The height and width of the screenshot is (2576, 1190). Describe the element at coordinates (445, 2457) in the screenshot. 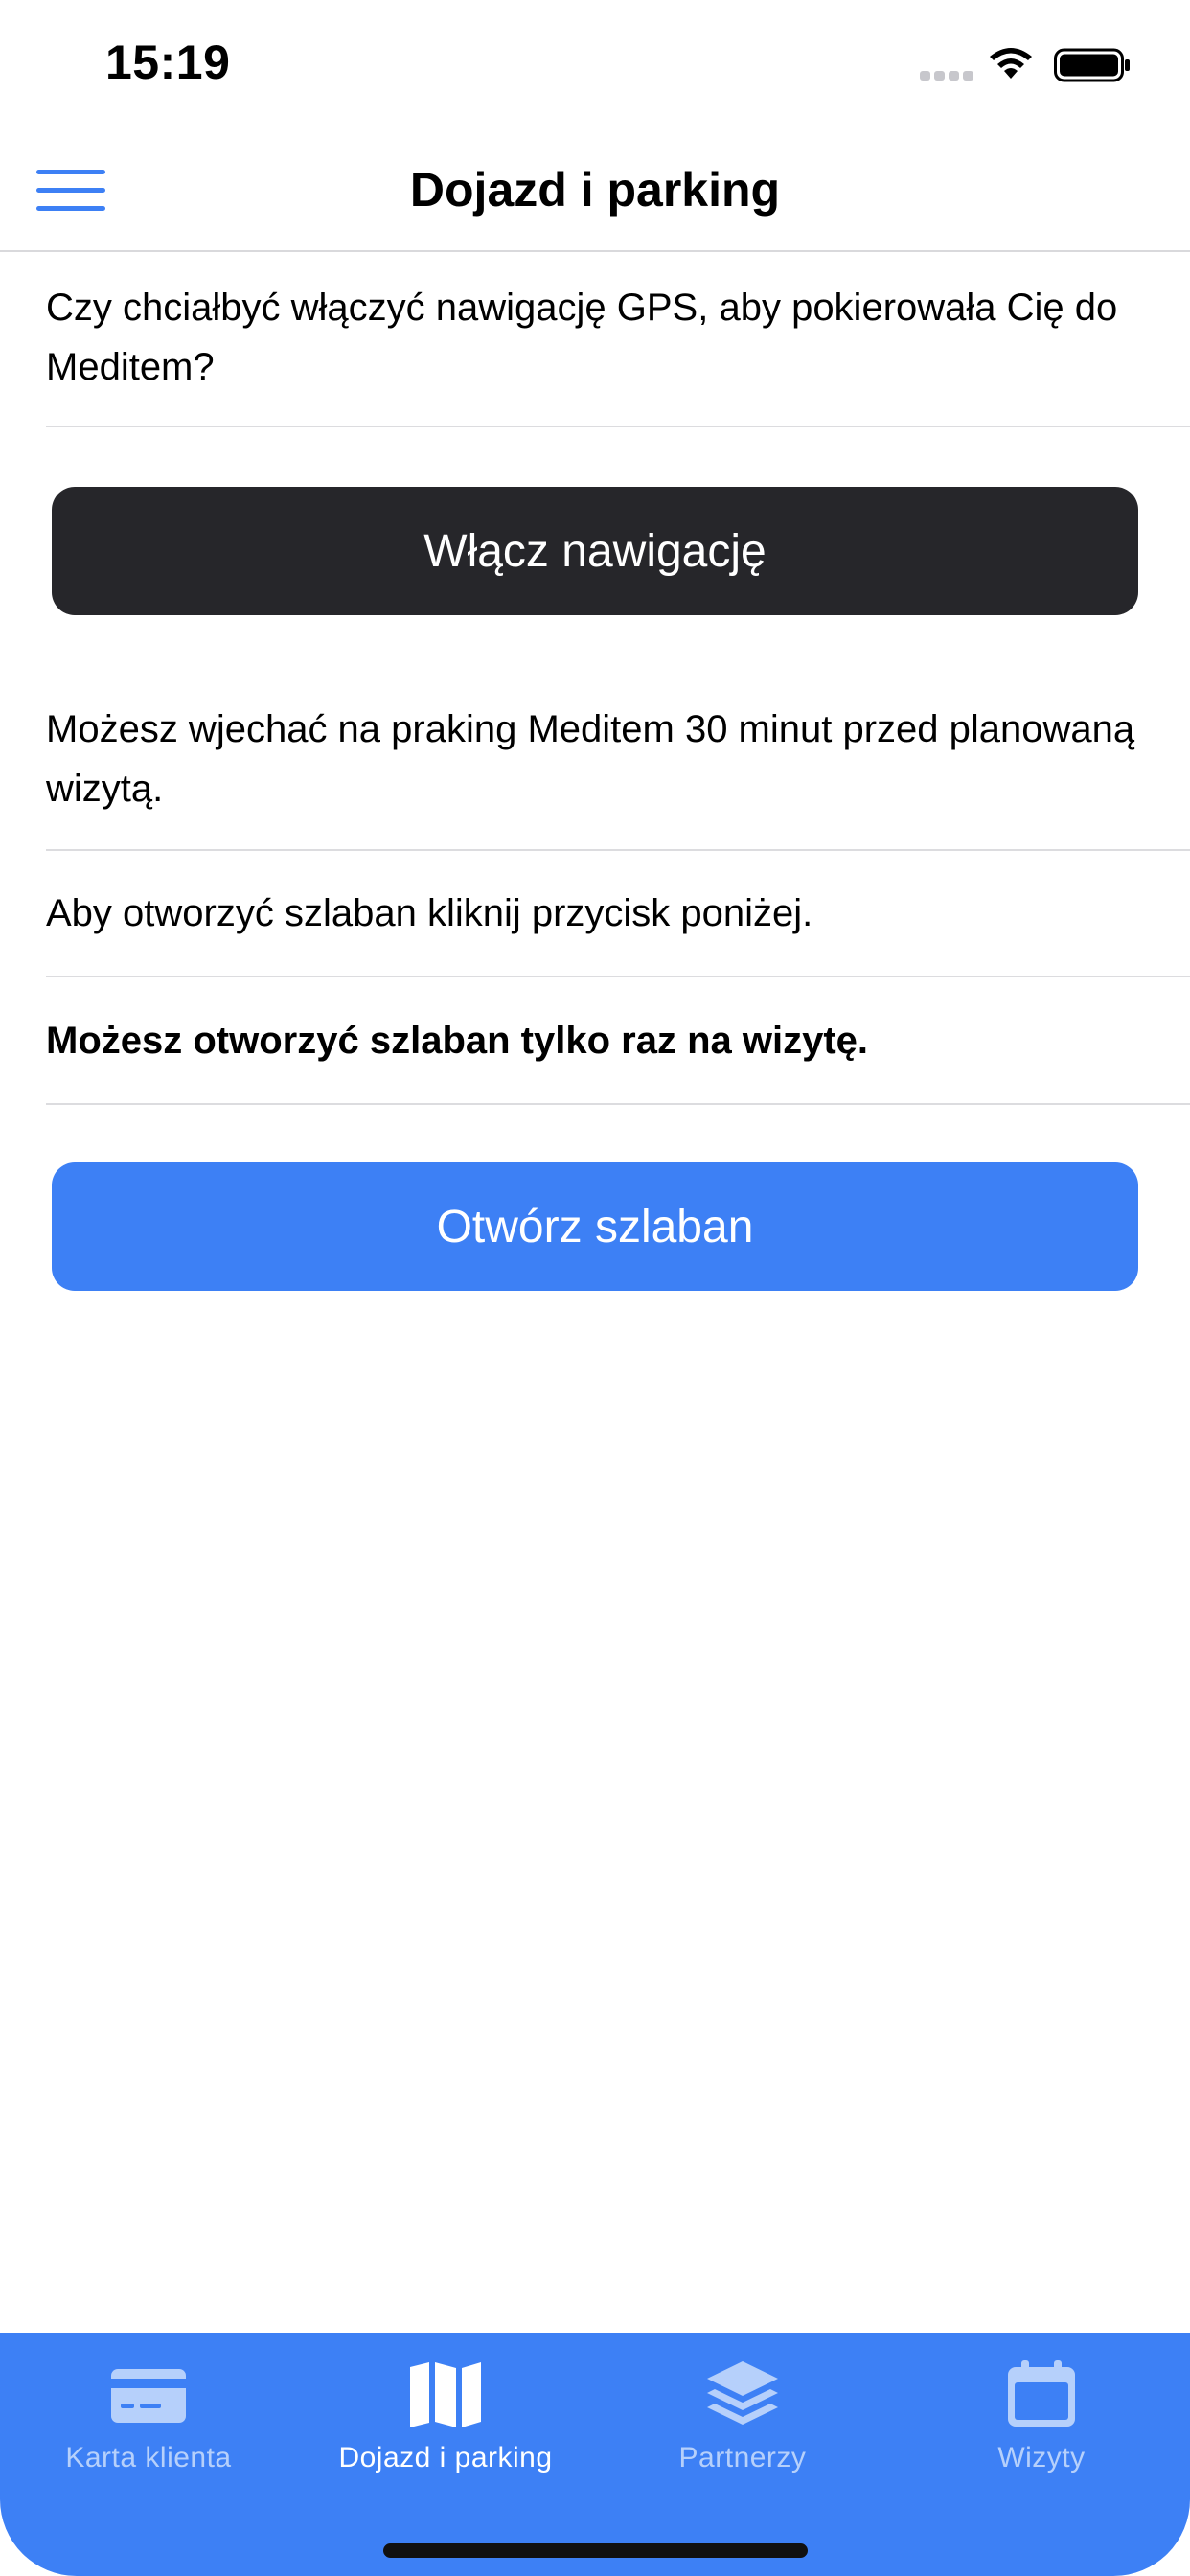

I see `tab-label: Dojazd i parking` at that location.